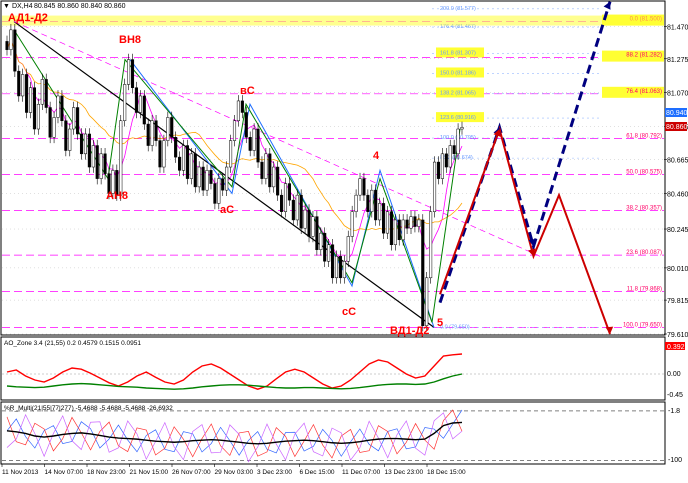 The height and width of the screenshot is (483, 688). Describe the element at coordinates (130, 40) in the screenshot. I see `wave-label-bh8: ВН8` at that location.